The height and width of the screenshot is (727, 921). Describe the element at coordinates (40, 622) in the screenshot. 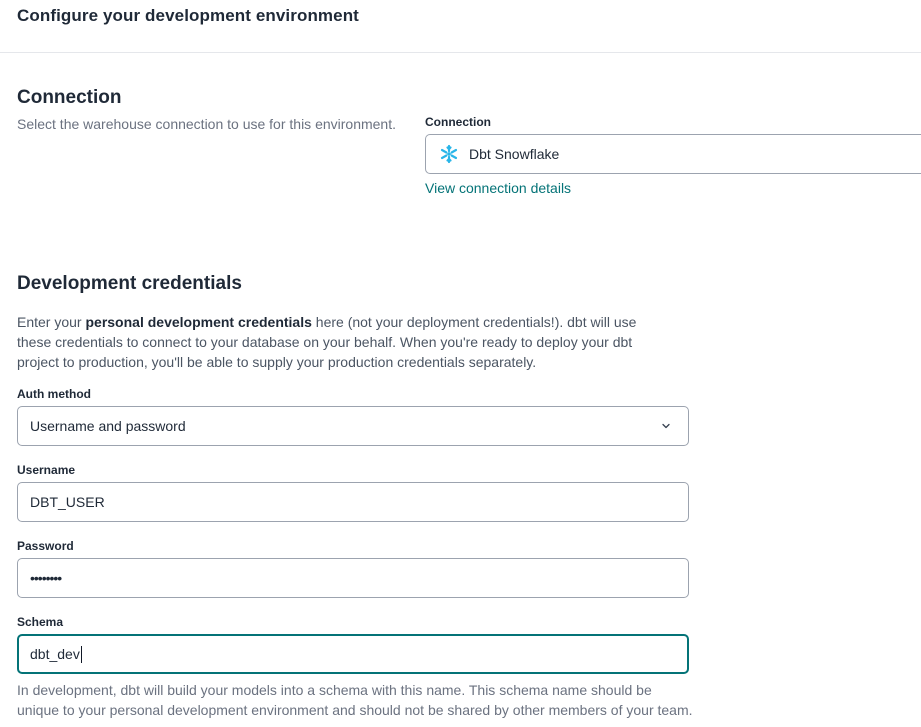

I see `schema-label: Schema` at that location.